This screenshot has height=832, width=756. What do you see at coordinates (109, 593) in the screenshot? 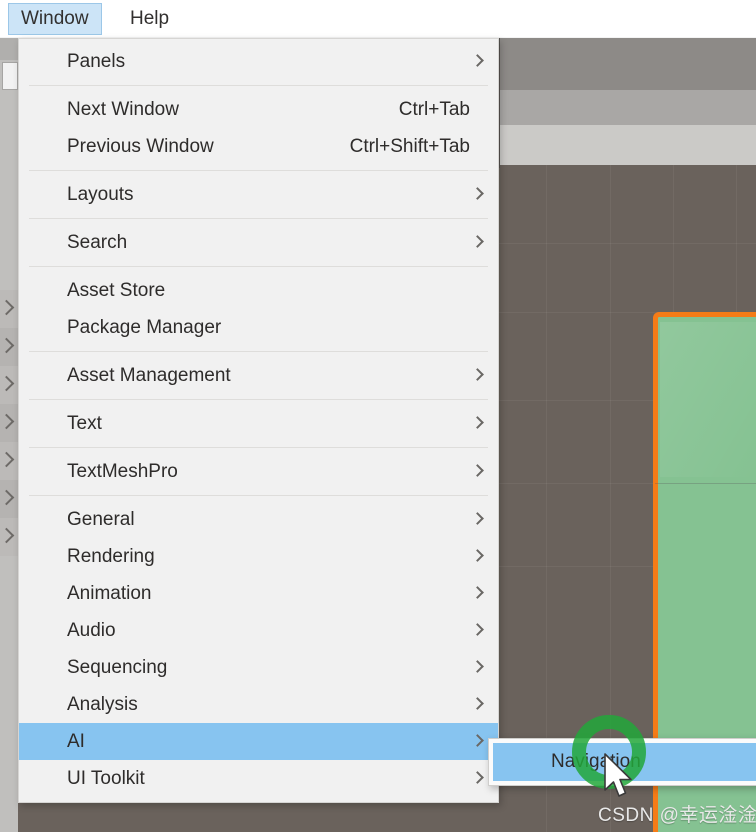
I see `menu-item-label: Animation` at bounding box center [109, 593].